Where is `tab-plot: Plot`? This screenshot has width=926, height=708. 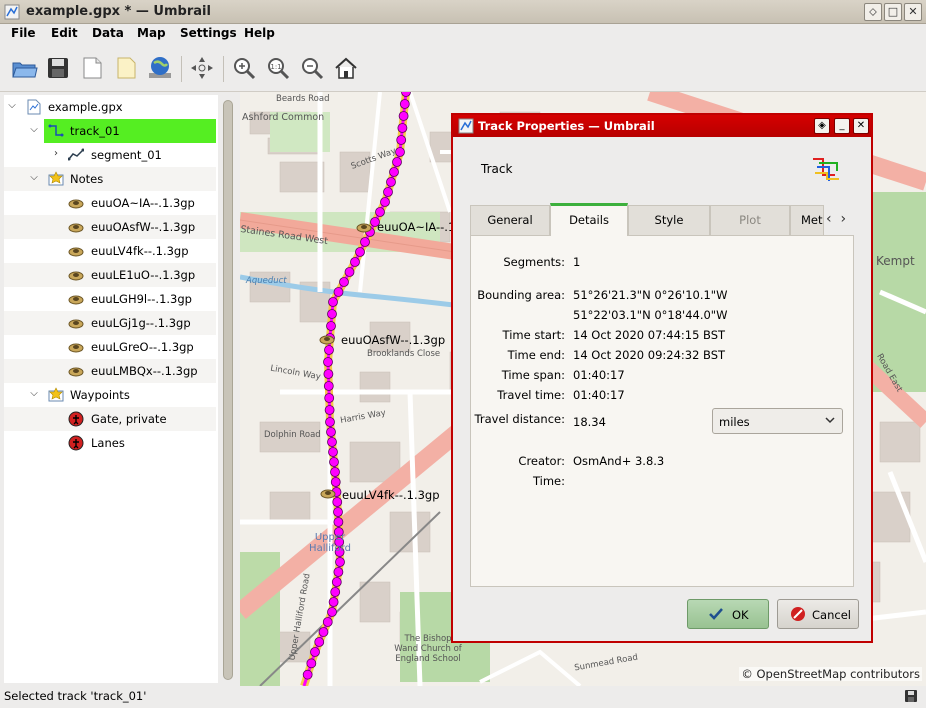 tab-plot: Plot is located at coordinates (750, 220).